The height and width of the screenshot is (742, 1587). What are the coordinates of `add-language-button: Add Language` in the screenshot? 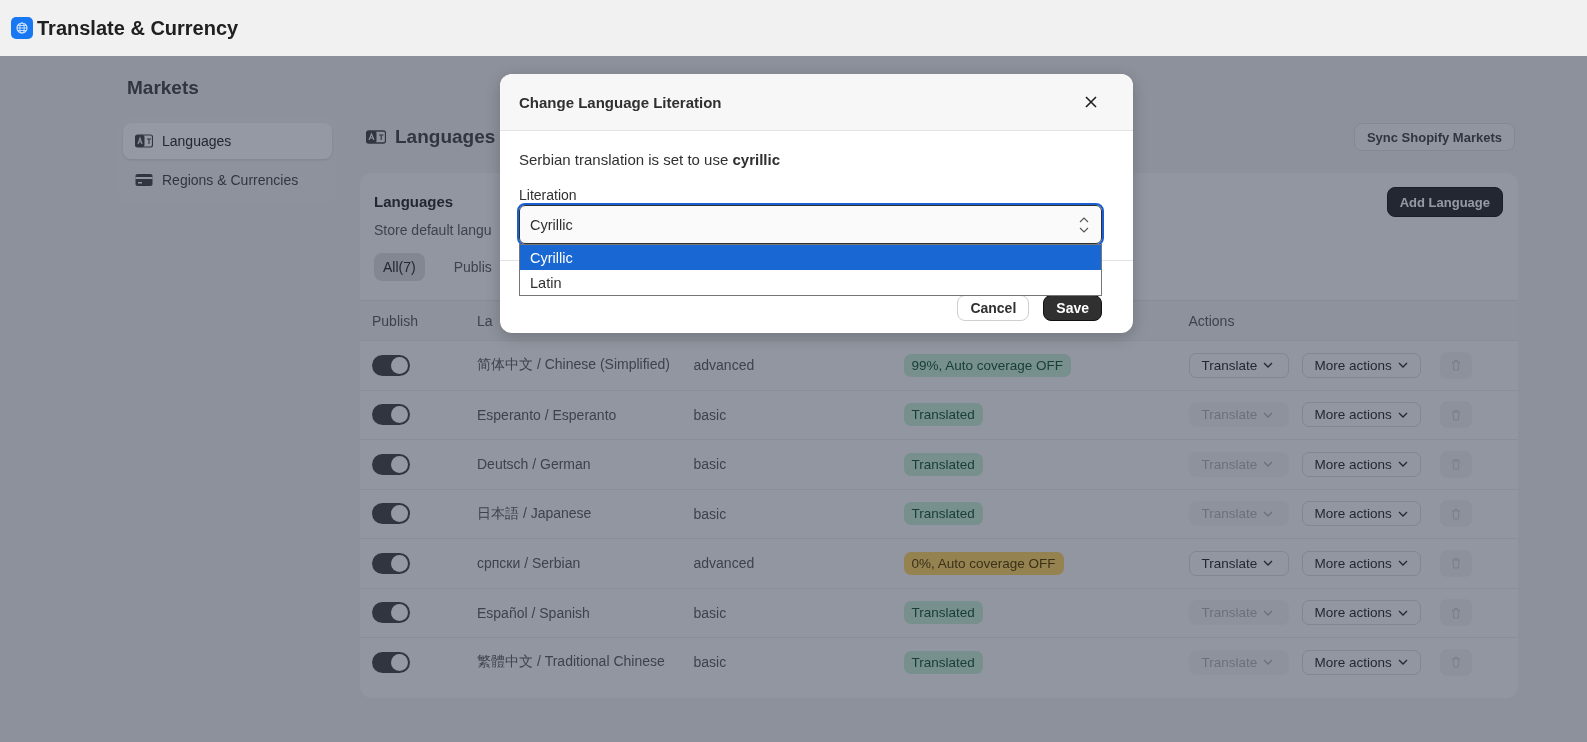 It's located at (1444, 202).